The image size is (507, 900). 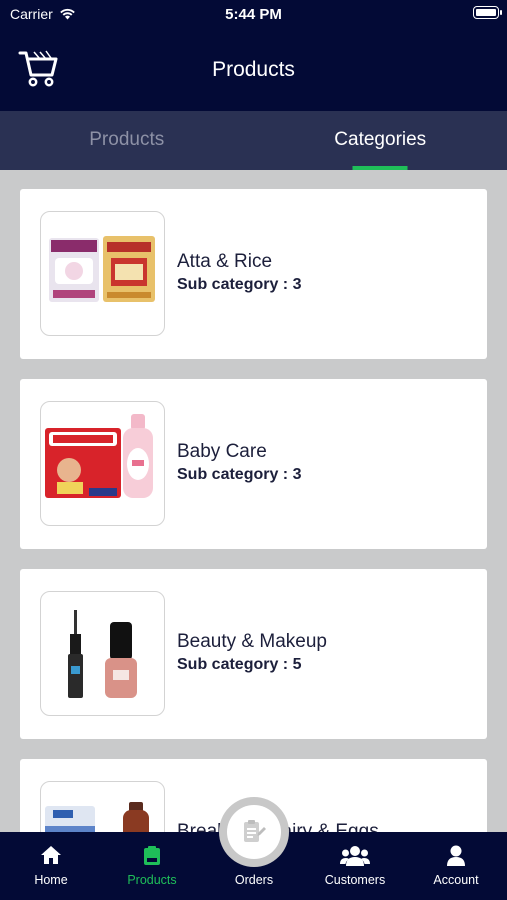 I want to click on status-time: 5:44 PM, so click(x=253, y=14).